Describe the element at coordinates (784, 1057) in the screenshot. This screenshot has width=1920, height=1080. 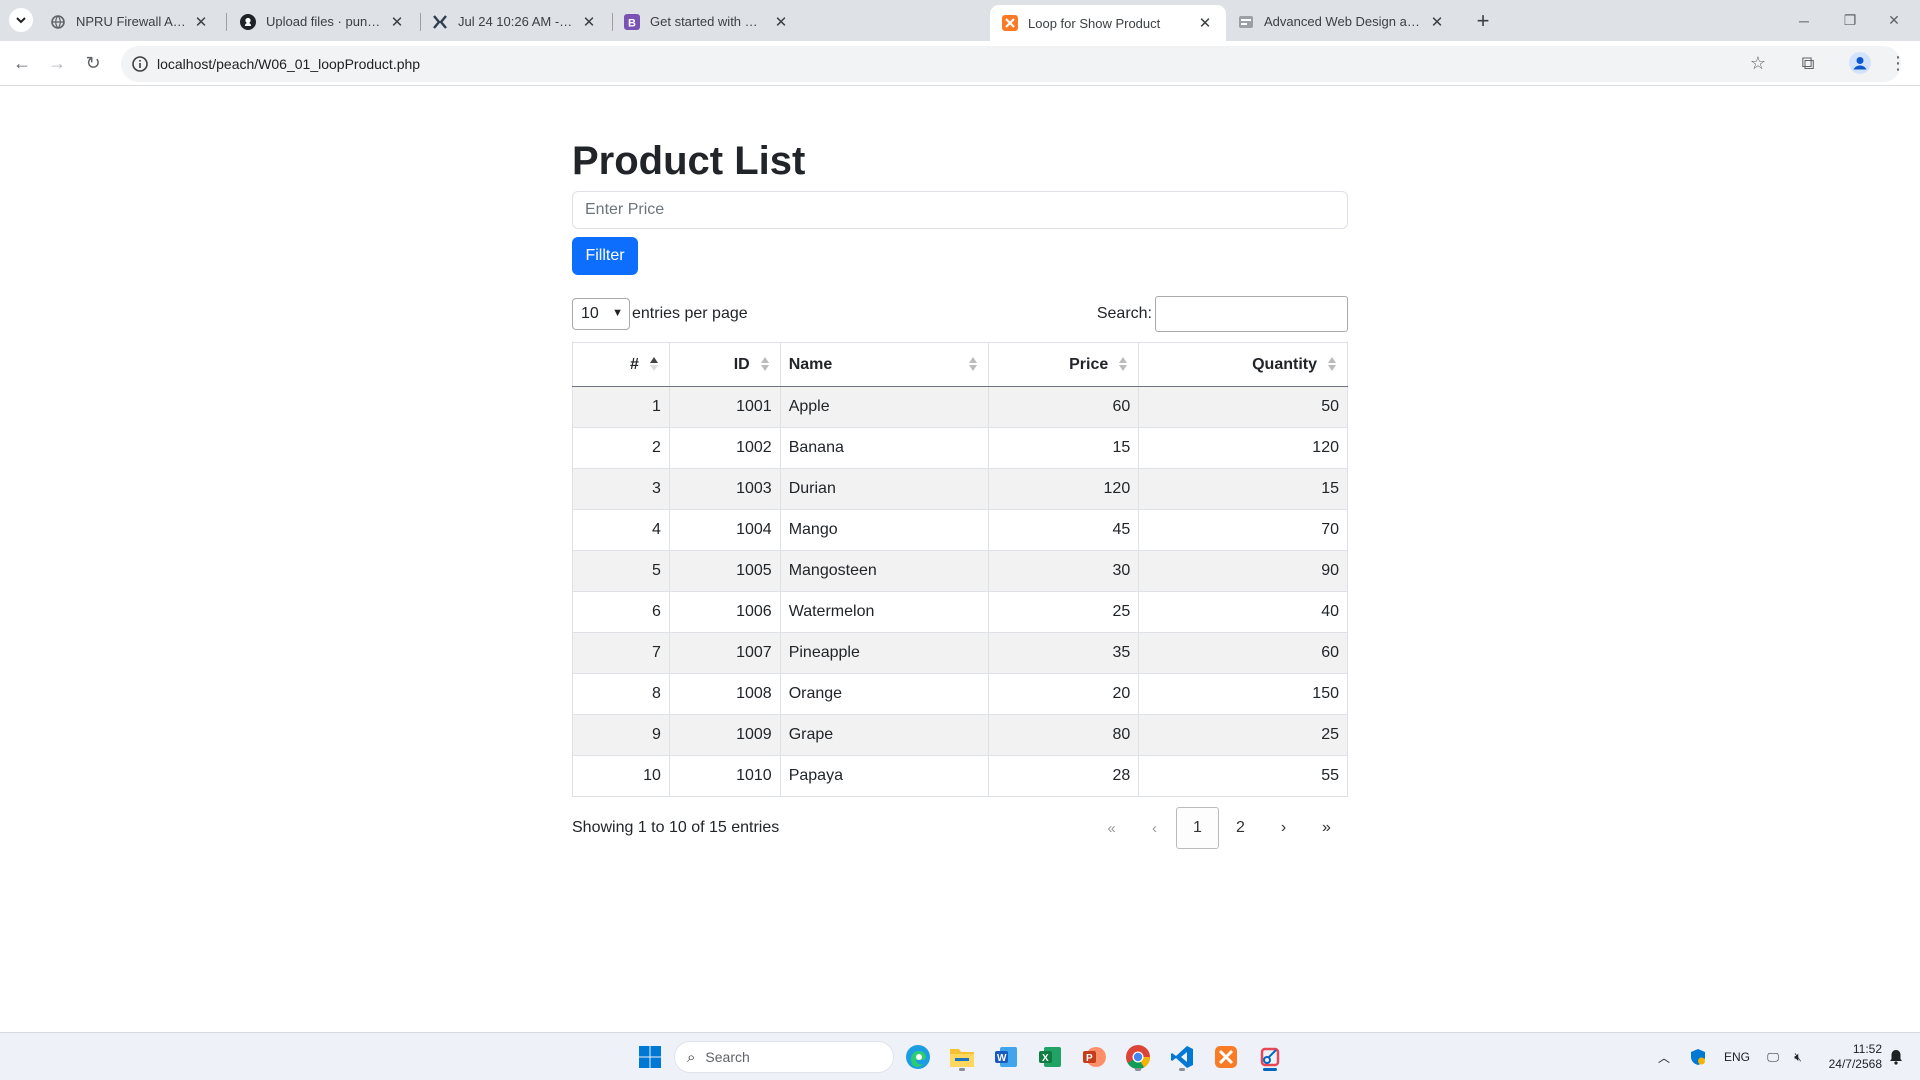
I see `taskbar-search: ⌕ Search` at that location.